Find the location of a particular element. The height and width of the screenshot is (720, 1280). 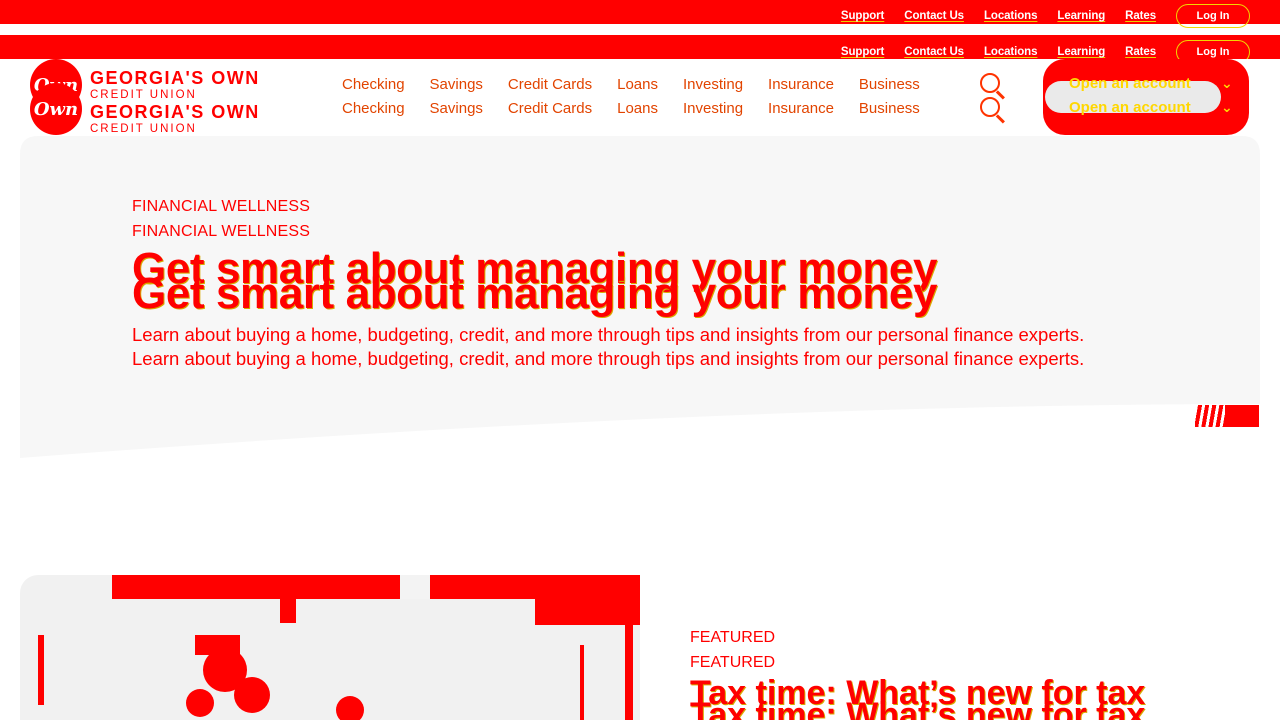

search-icon-handle is located at coordinates (1000, 119).